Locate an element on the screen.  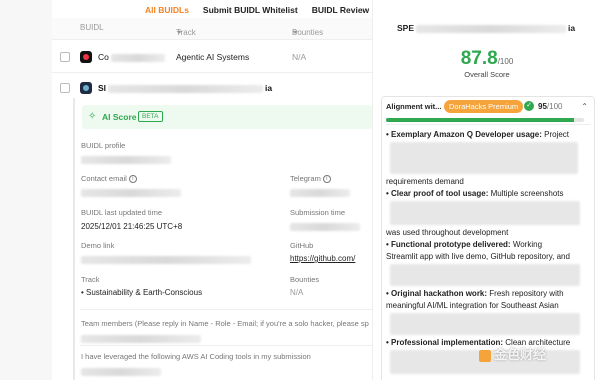
alignment-score-value: 95 is located at coordinates (542, 106).